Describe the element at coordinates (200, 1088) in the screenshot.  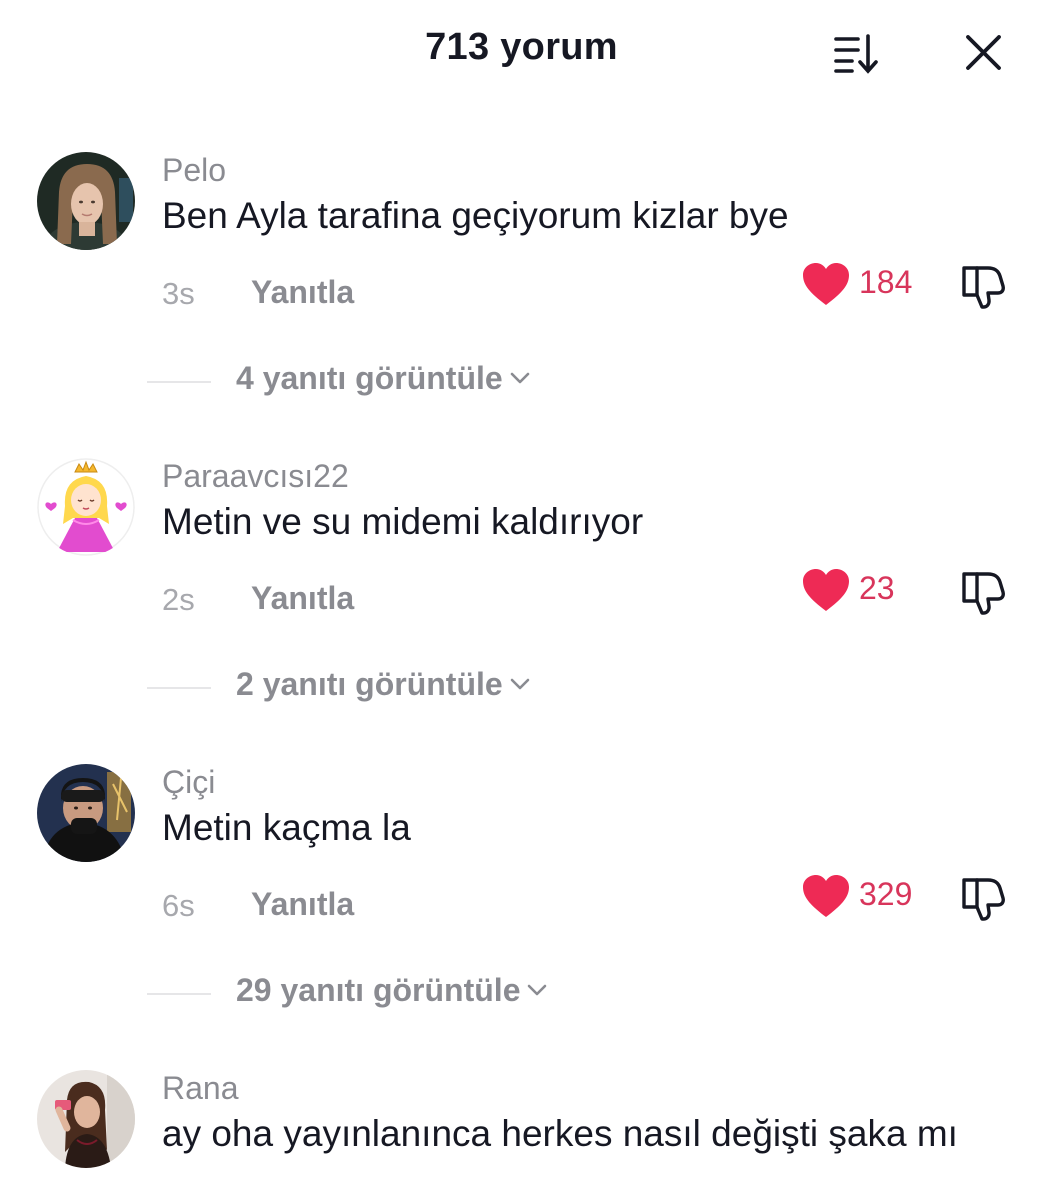
I see `username: Rana` at that location.